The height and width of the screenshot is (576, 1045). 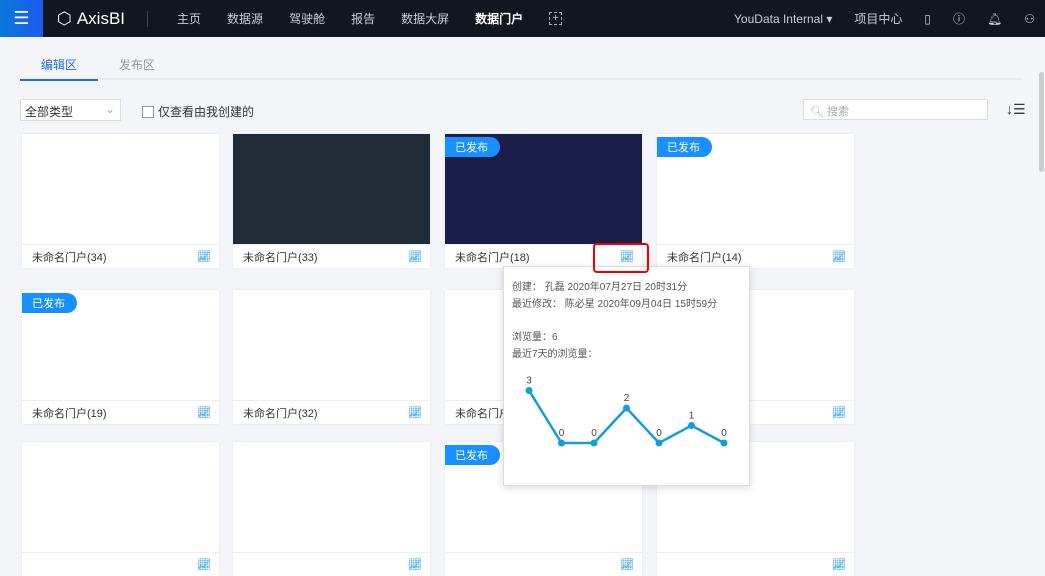 What do you see at coordinates (535, 337) in the screenshot?
I see `view-count: 浏览量：6` at bounding box center [535, 337].